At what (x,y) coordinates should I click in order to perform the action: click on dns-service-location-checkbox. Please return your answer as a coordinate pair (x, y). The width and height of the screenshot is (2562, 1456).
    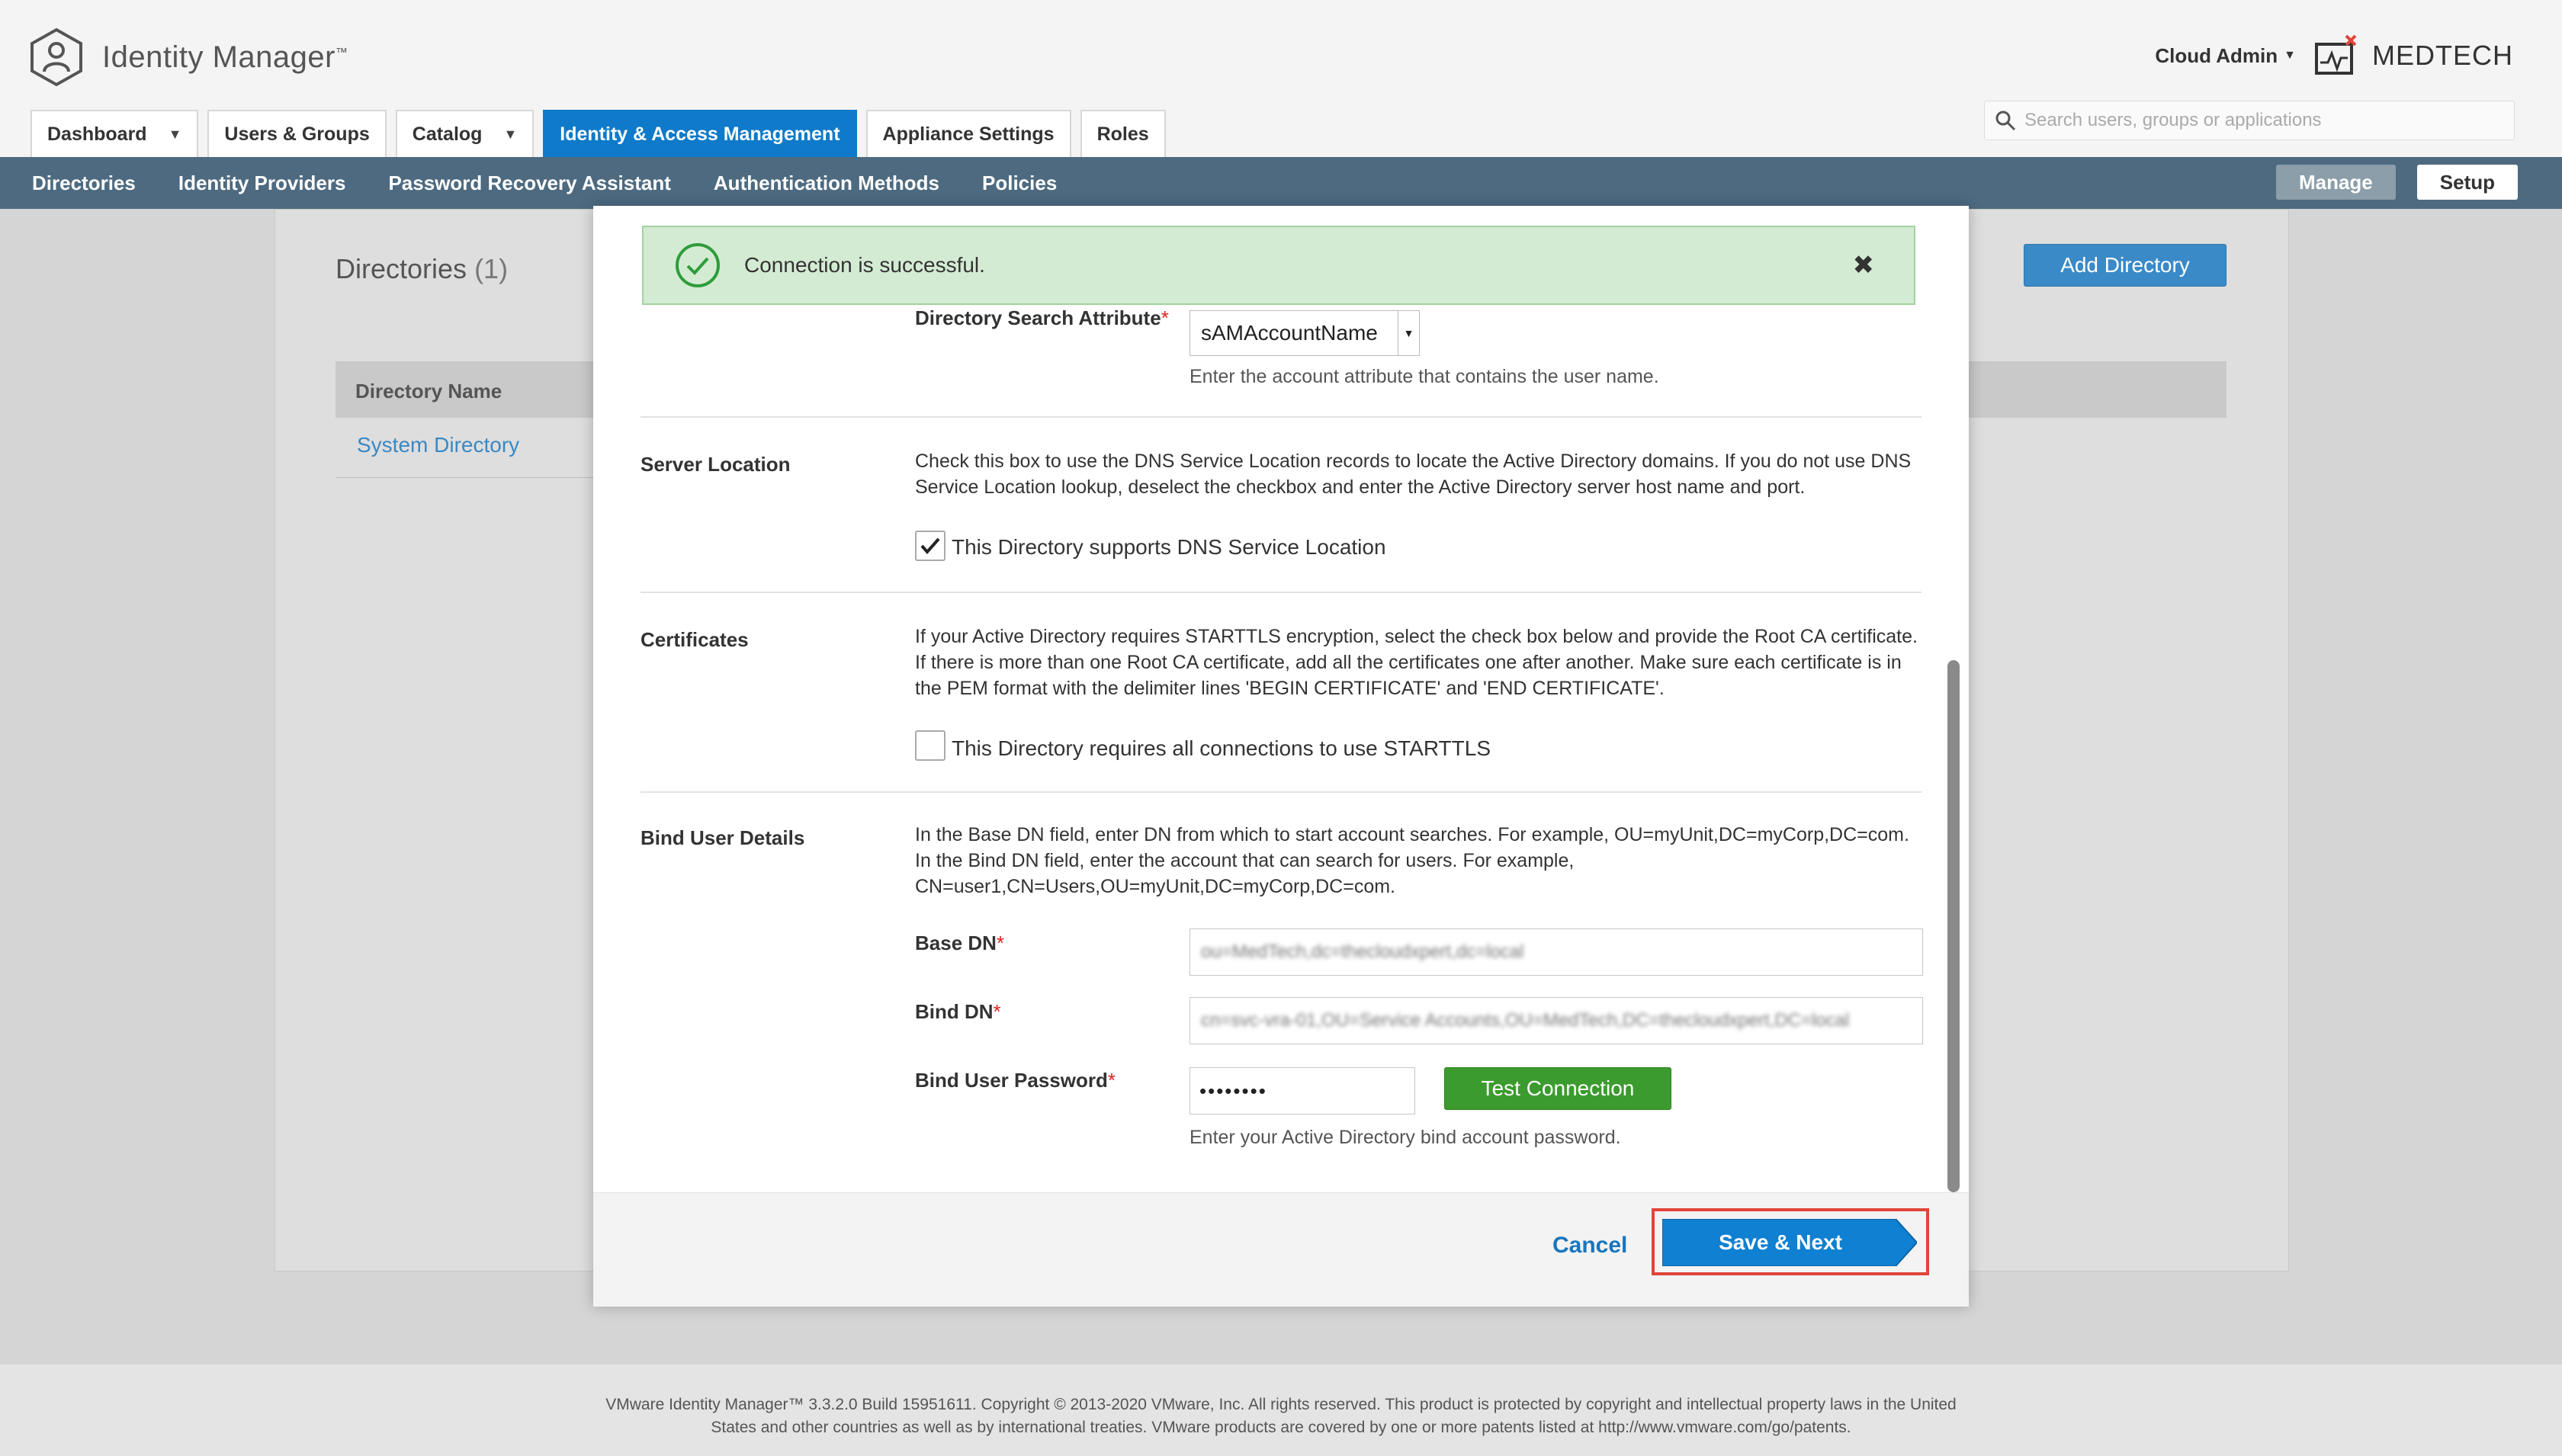
    Looking at the image, I should click on (930, 546).